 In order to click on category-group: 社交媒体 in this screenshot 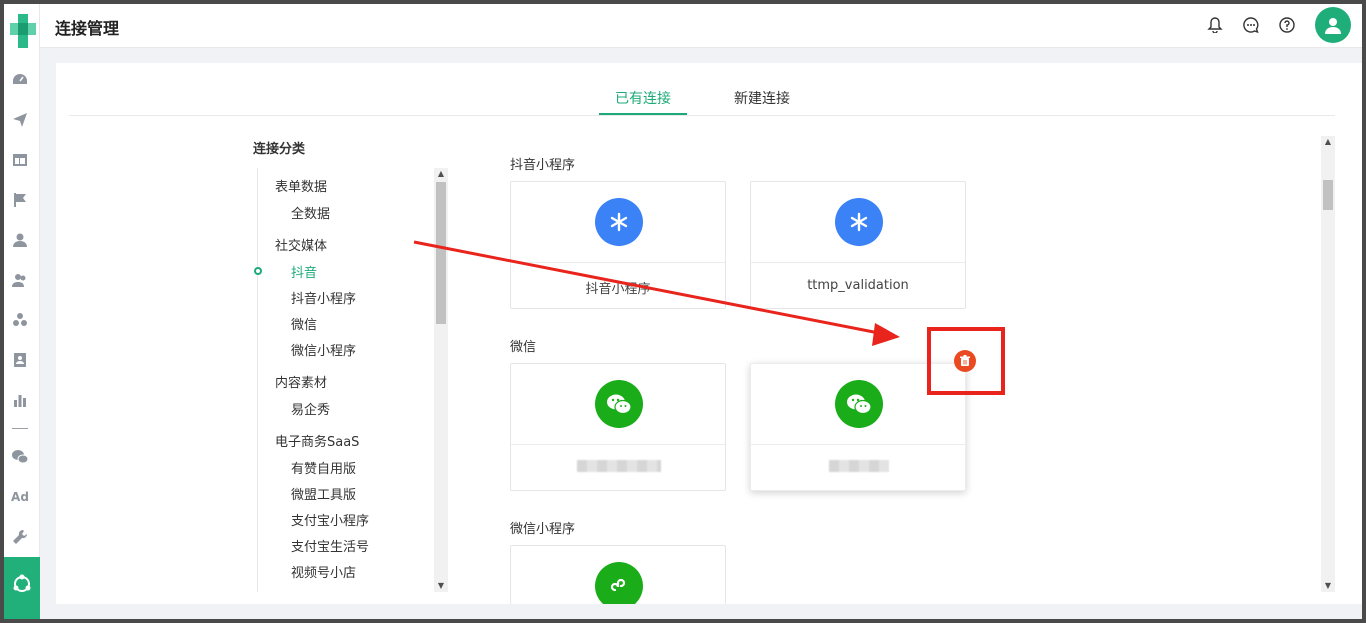, I will do `click(301, 244)`.